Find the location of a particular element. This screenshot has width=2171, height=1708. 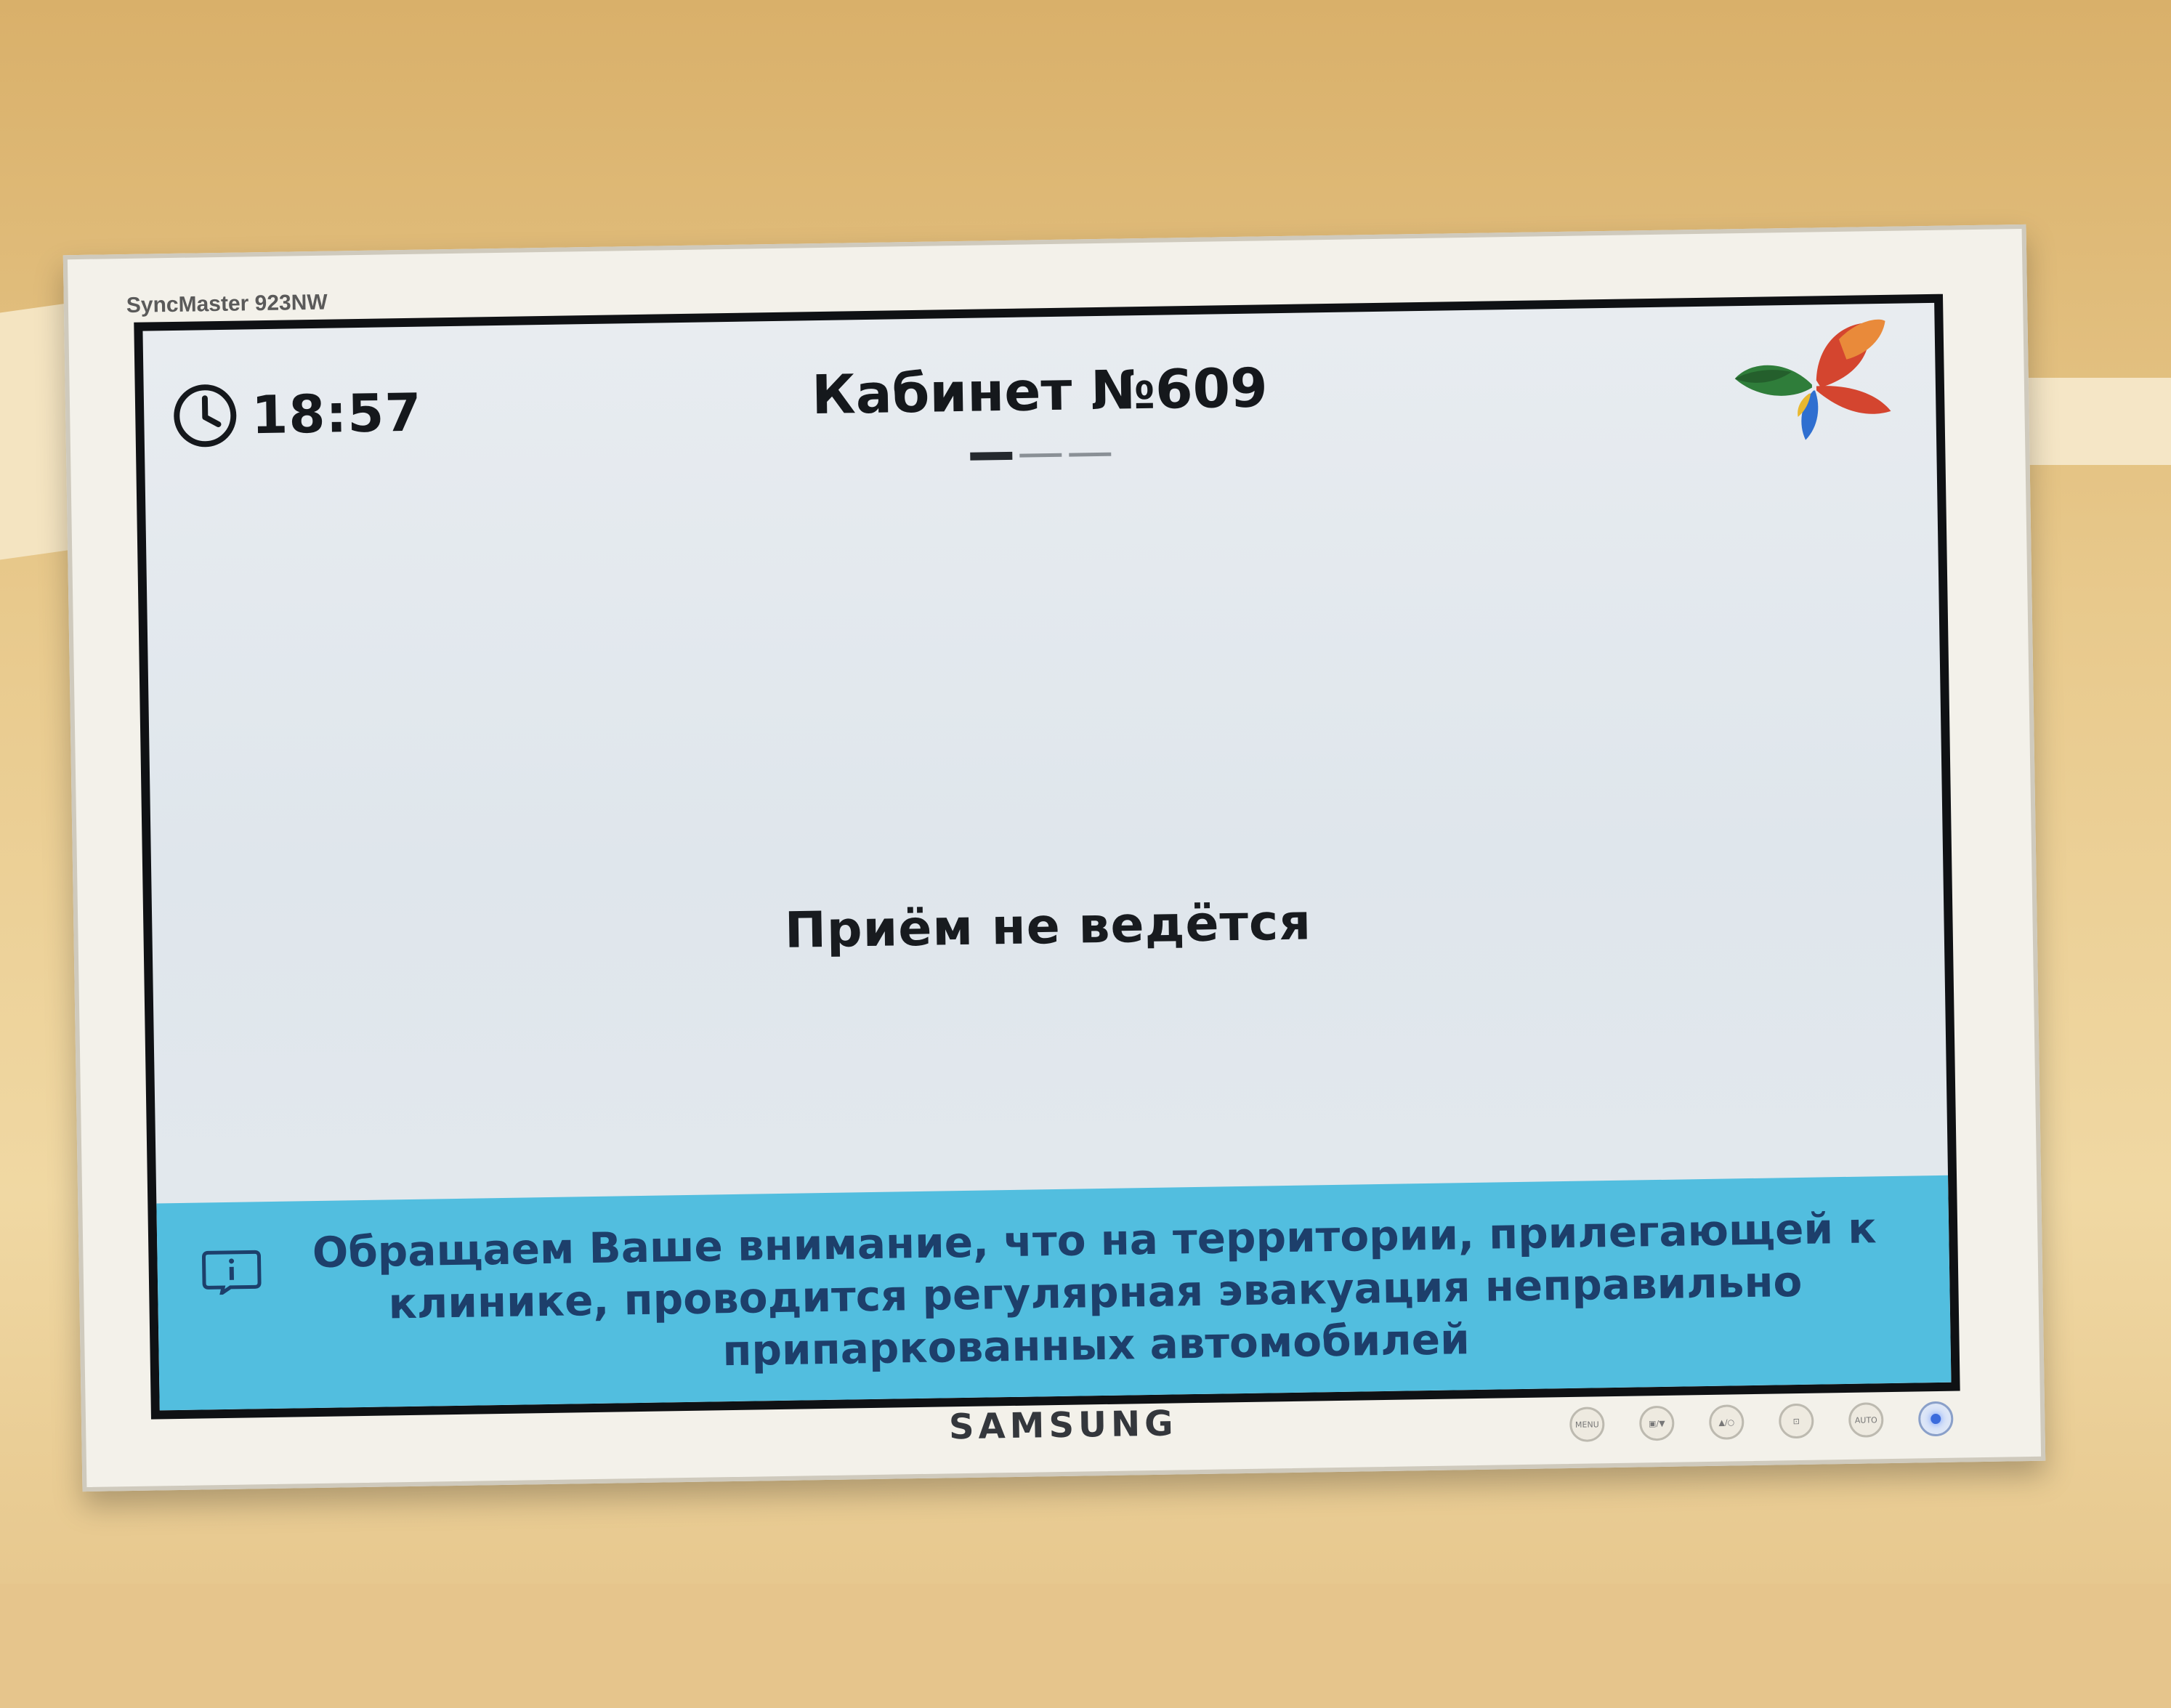

page-indicator-dot-active is located at coordinates (991, 456).